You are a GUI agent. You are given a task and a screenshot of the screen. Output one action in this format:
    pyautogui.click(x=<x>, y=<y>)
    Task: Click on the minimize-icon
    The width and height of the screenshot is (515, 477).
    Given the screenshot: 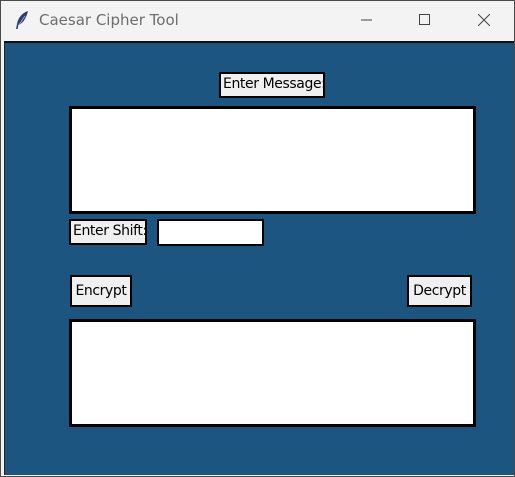 What is the action you would take?
    pyautogui.click(x=366, y=20)
    